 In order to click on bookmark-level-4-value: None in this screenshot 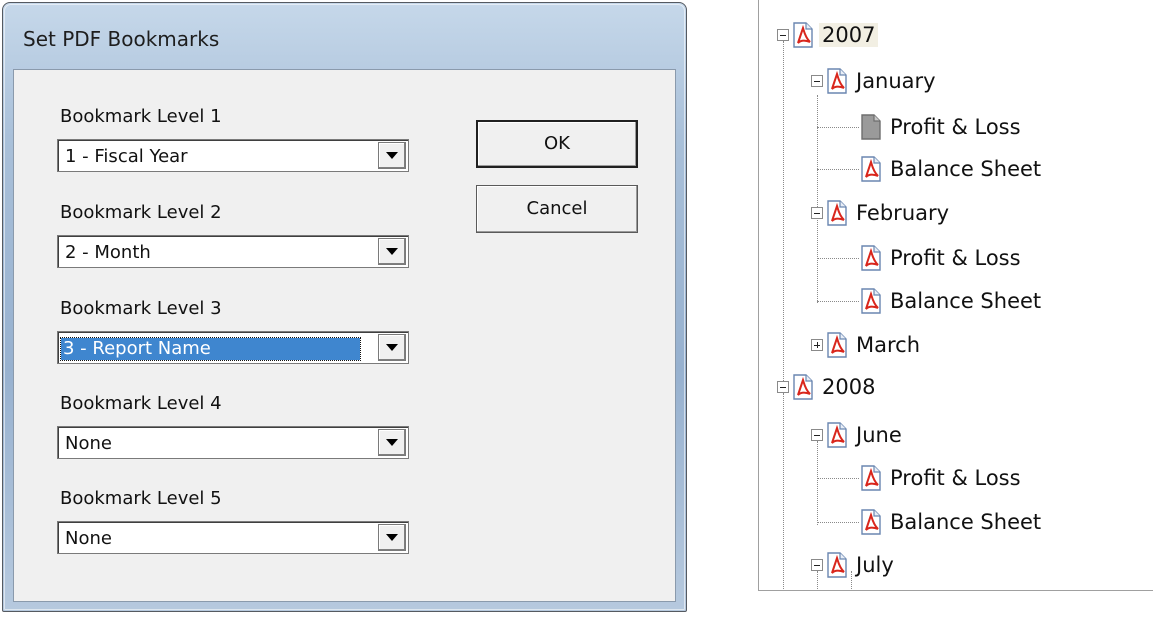, I will do `click(88, 443)`.